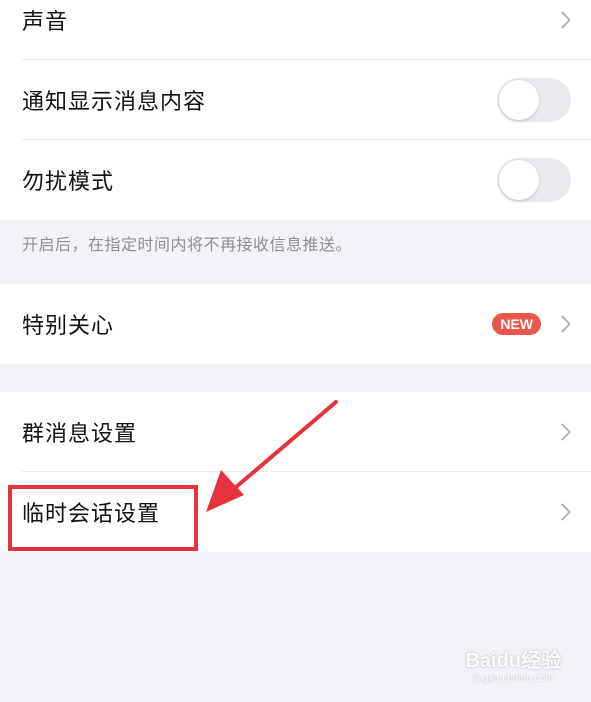 This screenshot has width=591, height=702. I want to click on notify-preview-row: 通知显示消息内容, so click(295, 100).